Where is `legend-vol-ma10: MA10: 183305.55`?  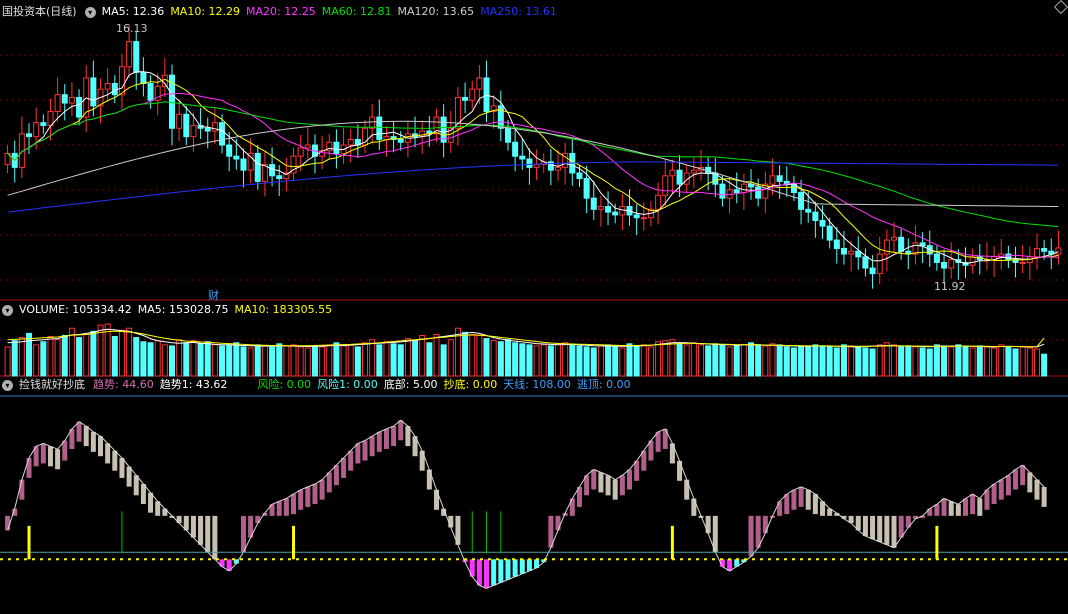
legend-vol-ma10: MA10: 183305.55 is located at coordinates (283, 309).